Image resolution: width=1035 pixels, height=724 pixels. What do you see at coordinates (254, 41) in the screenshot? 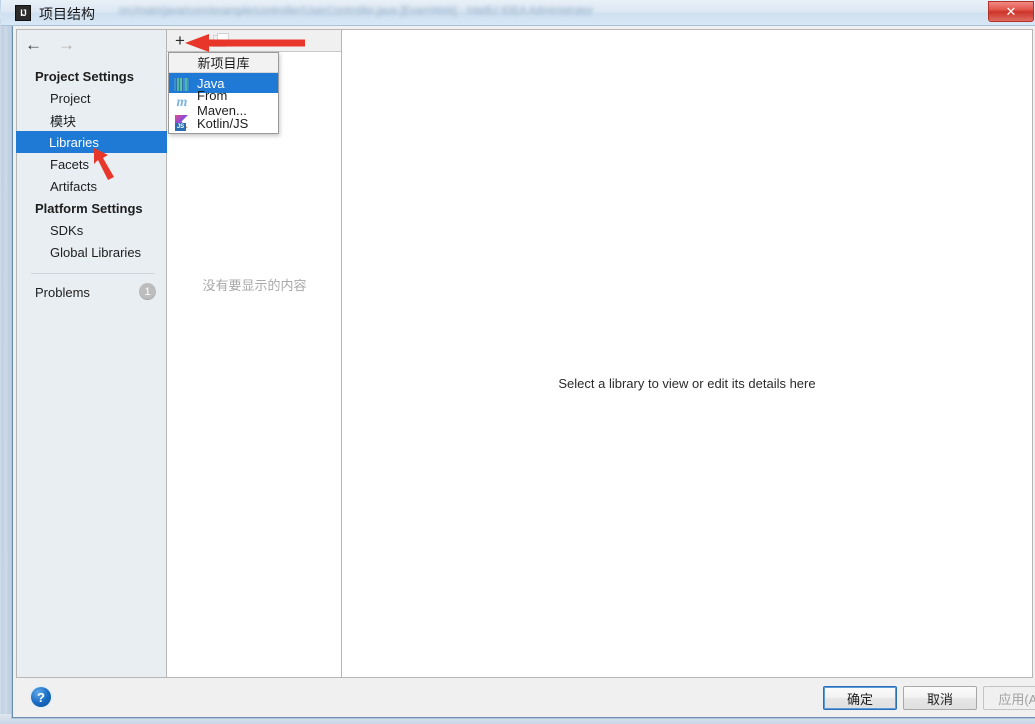
I see `libraries-toolbar: +` at bounding box center [254, 41].